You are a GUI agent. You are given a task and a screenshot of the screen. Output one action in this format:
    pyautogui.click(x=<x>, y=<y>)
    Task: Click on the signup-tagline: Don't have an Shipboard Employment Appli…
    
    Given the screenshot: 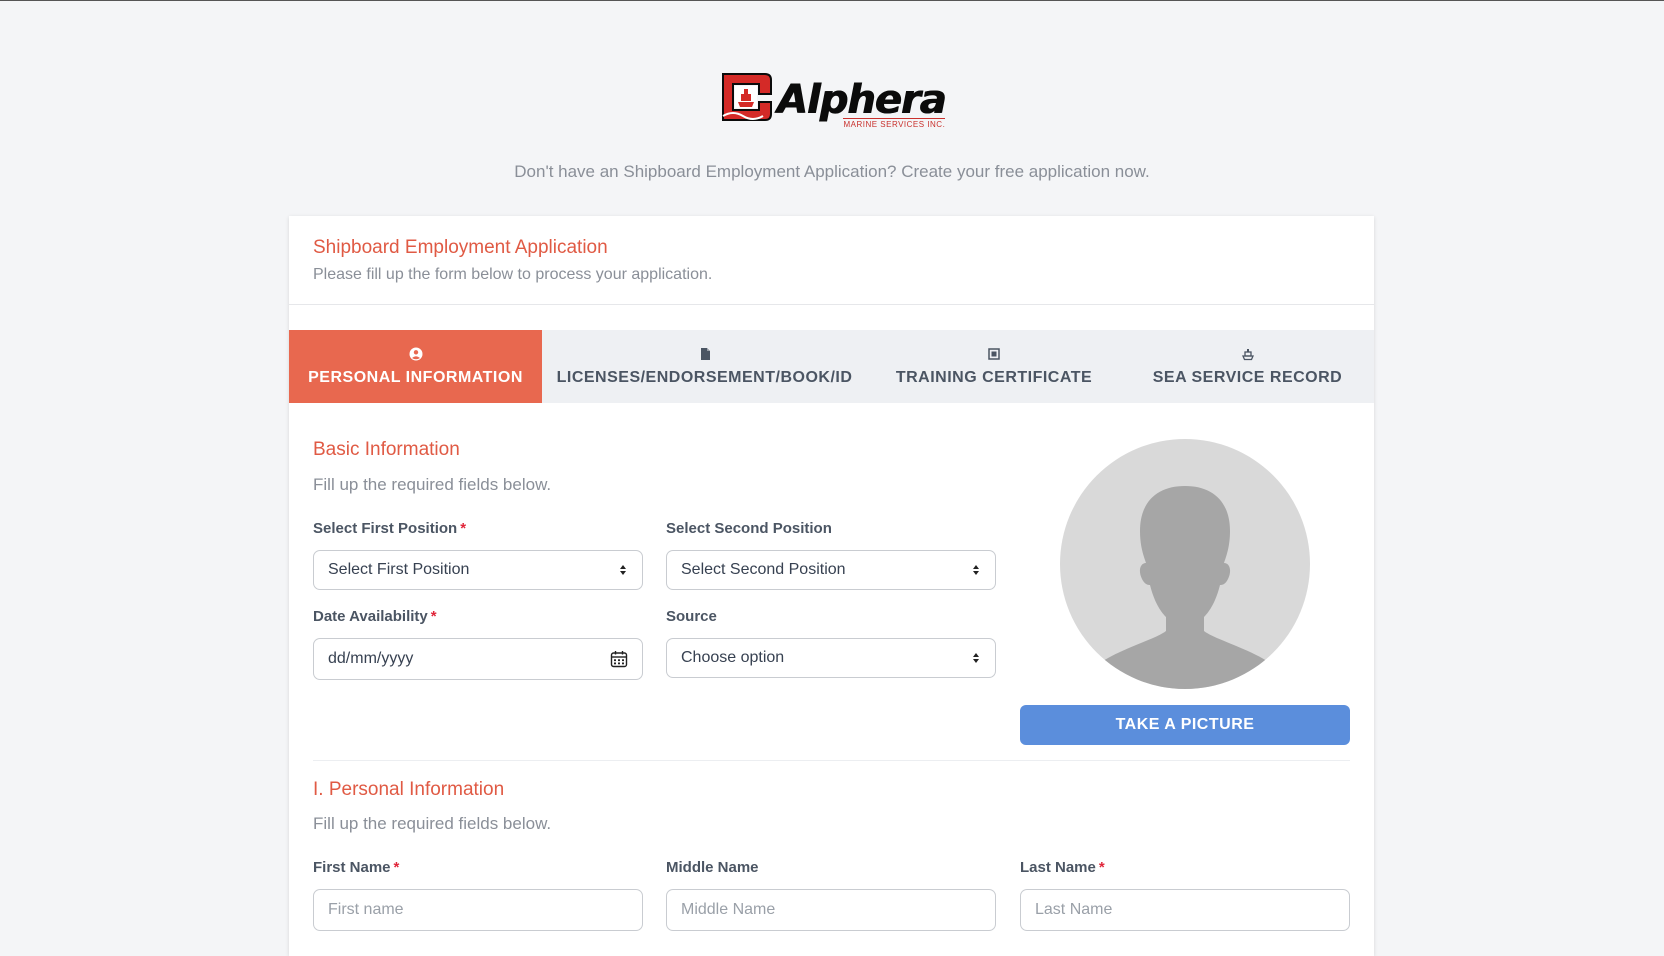 What is the action you would take?
    pyautogui.click(x=832, y=171)
    